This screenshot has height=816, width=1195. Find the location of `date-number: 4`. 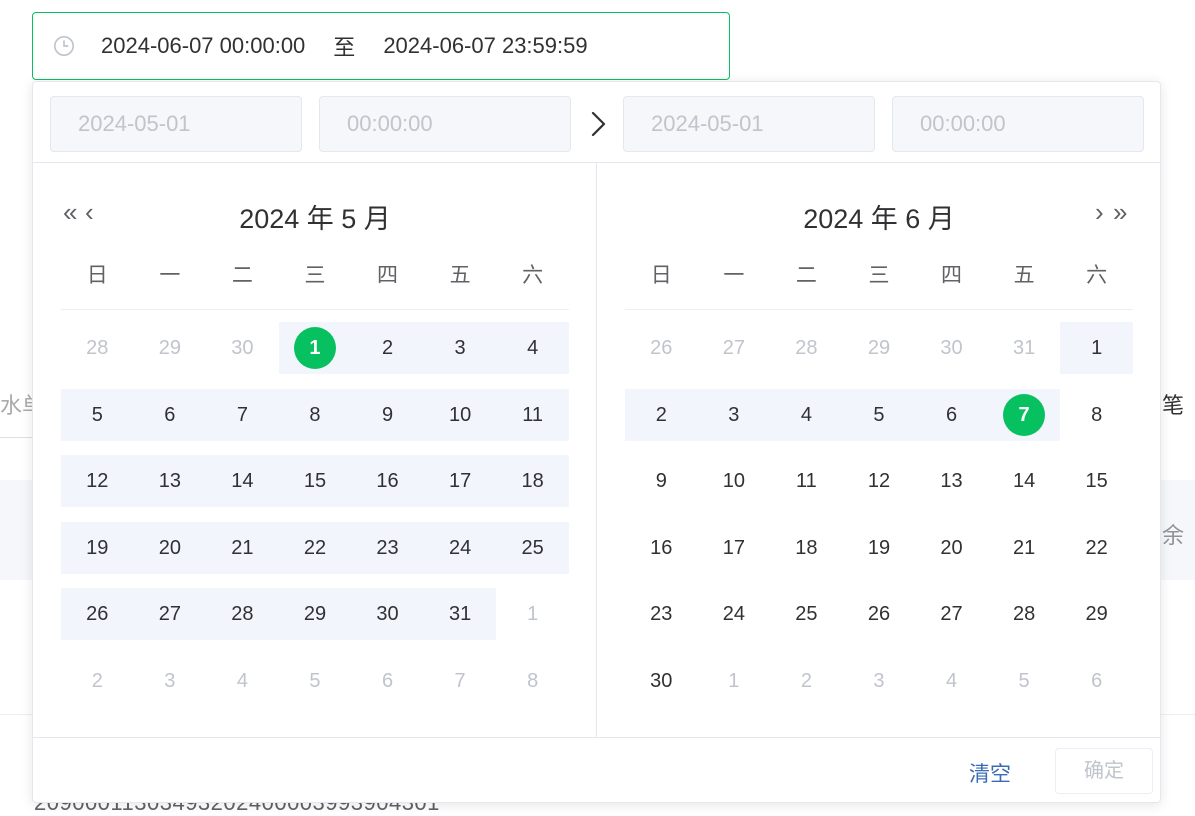

date-number: 4 is located at coordinates (806, 414).